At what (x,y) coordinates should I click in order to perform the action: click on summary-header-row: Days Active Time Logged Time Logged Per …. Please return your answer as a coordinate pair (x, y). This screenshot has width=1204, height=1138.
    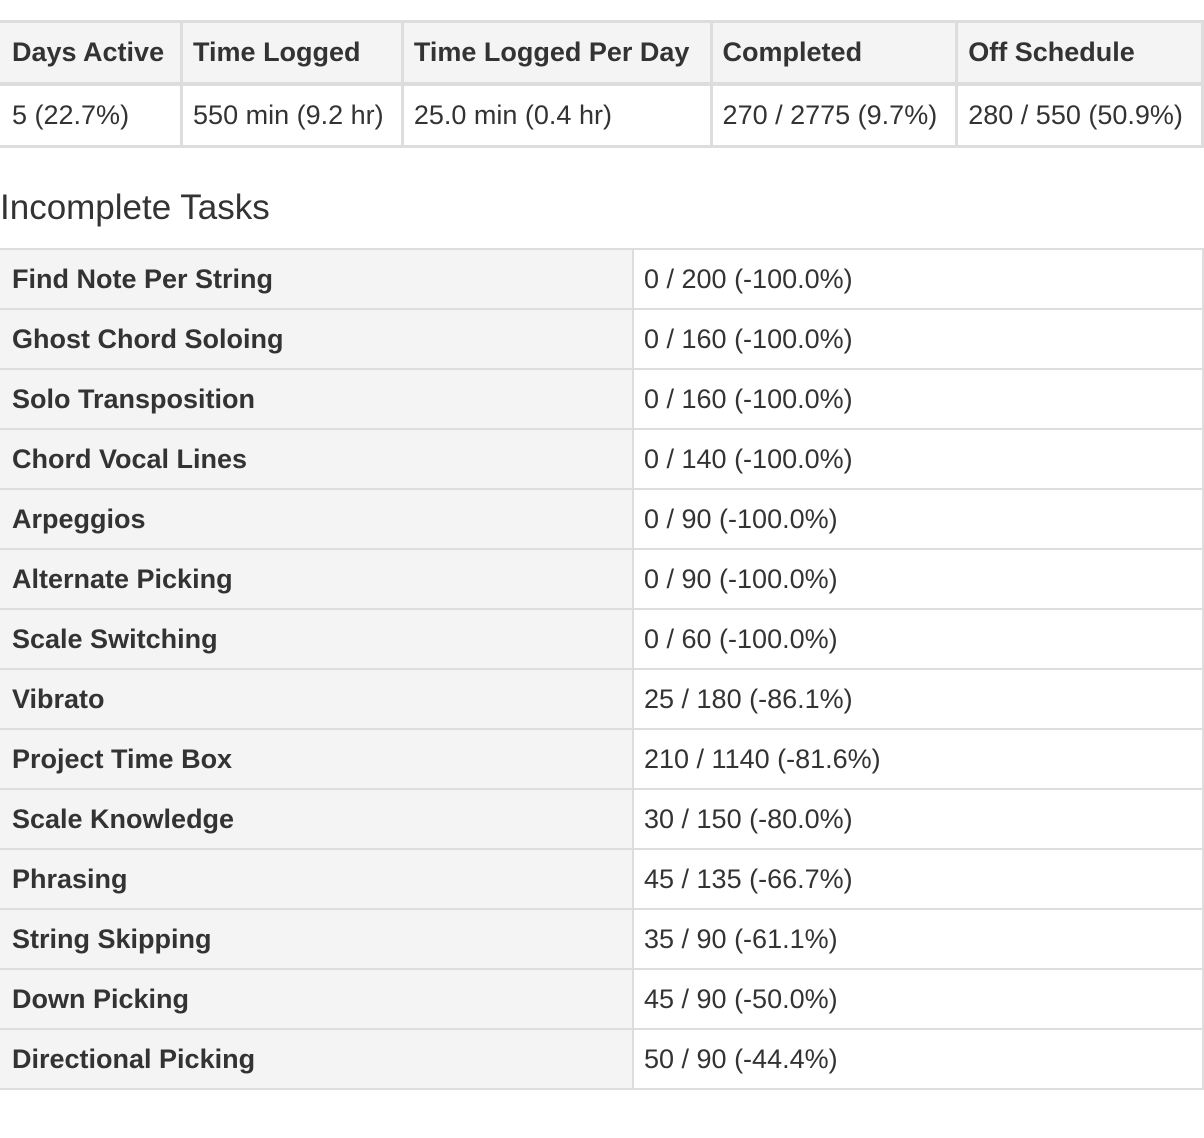
    Looking at the image, I should click on (602, 53).